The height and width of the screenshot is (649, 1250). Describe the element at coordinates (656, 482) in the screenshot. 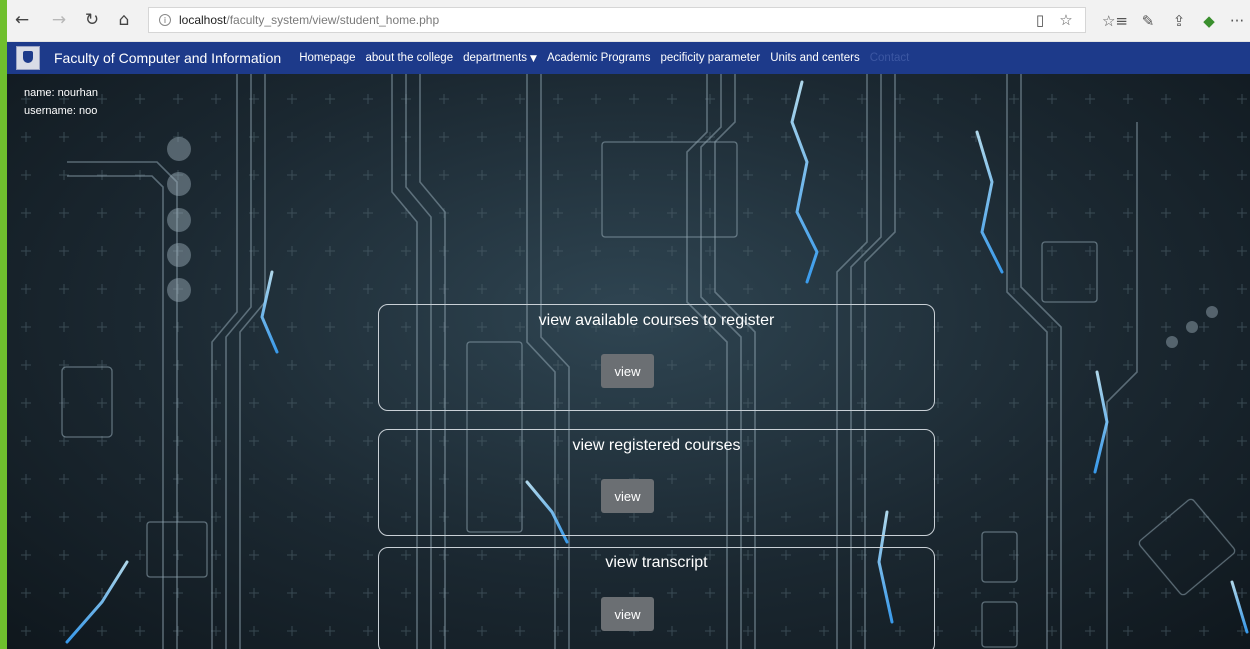

I see `card-registered-courses: view registered courses view` at that location.